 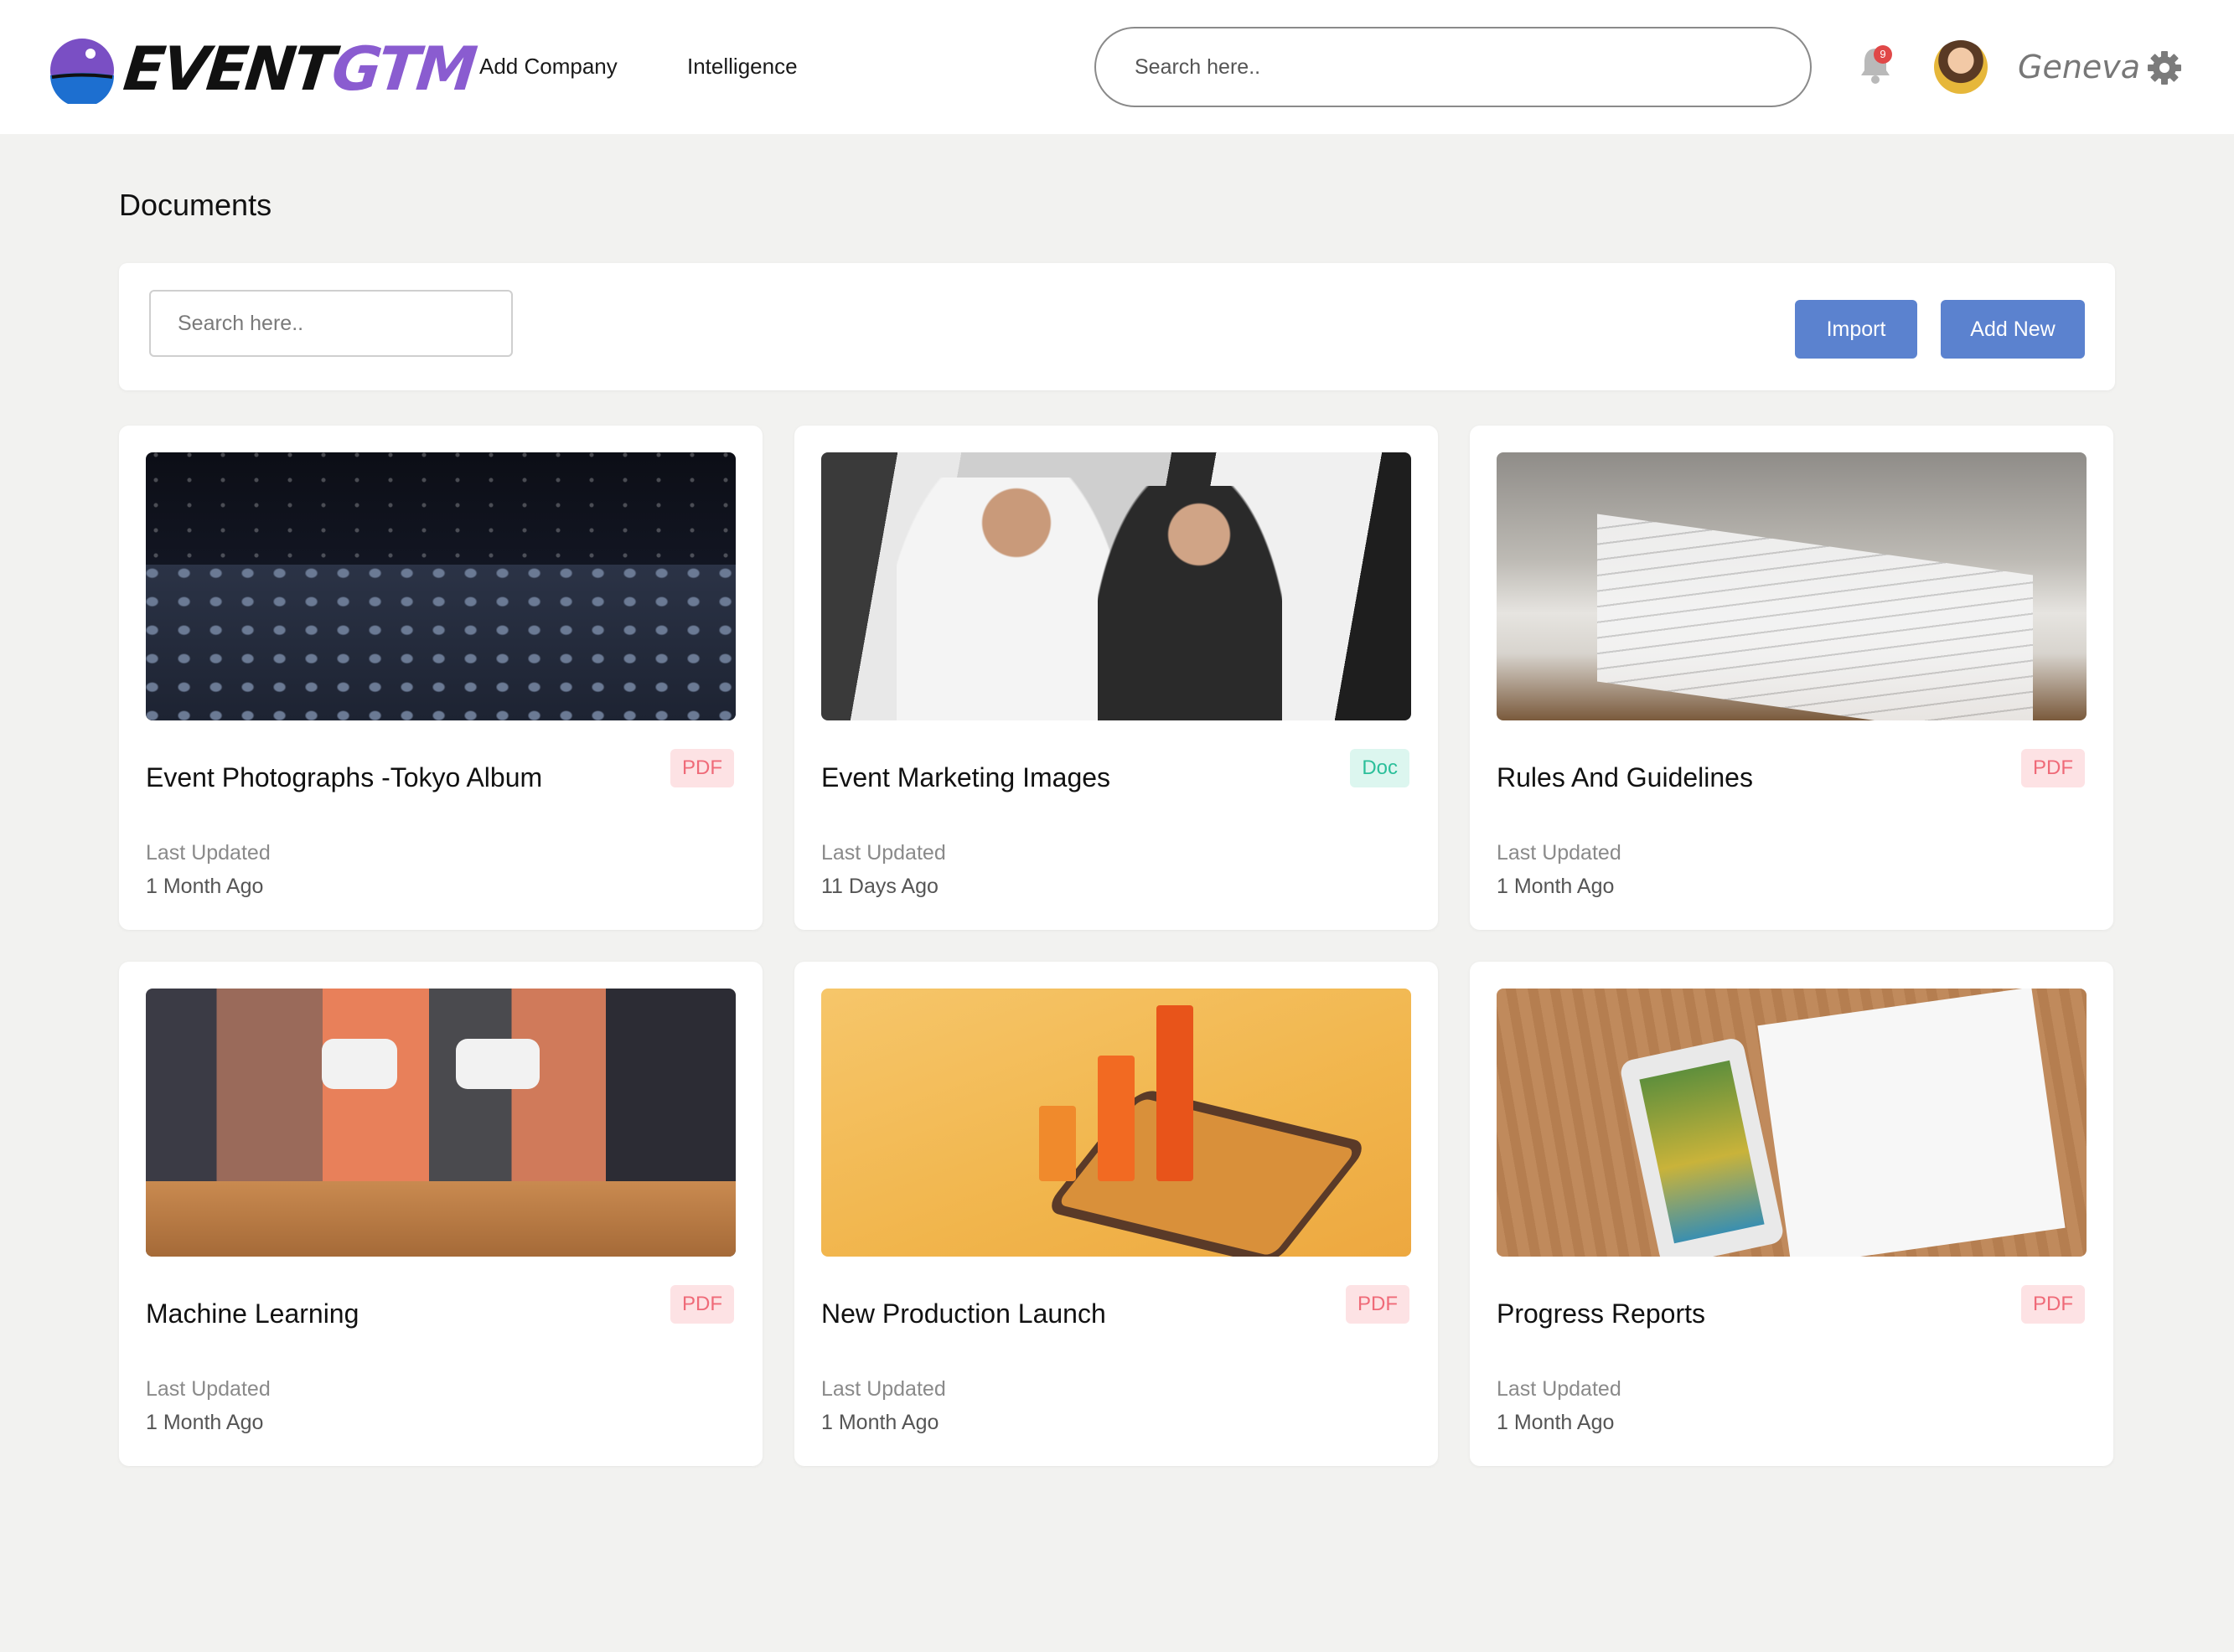 What do you see at coordinates (1601, 1313) in the screenshot?
I see `document-title: Progress Reports` at bounding box center [1601, 1313].